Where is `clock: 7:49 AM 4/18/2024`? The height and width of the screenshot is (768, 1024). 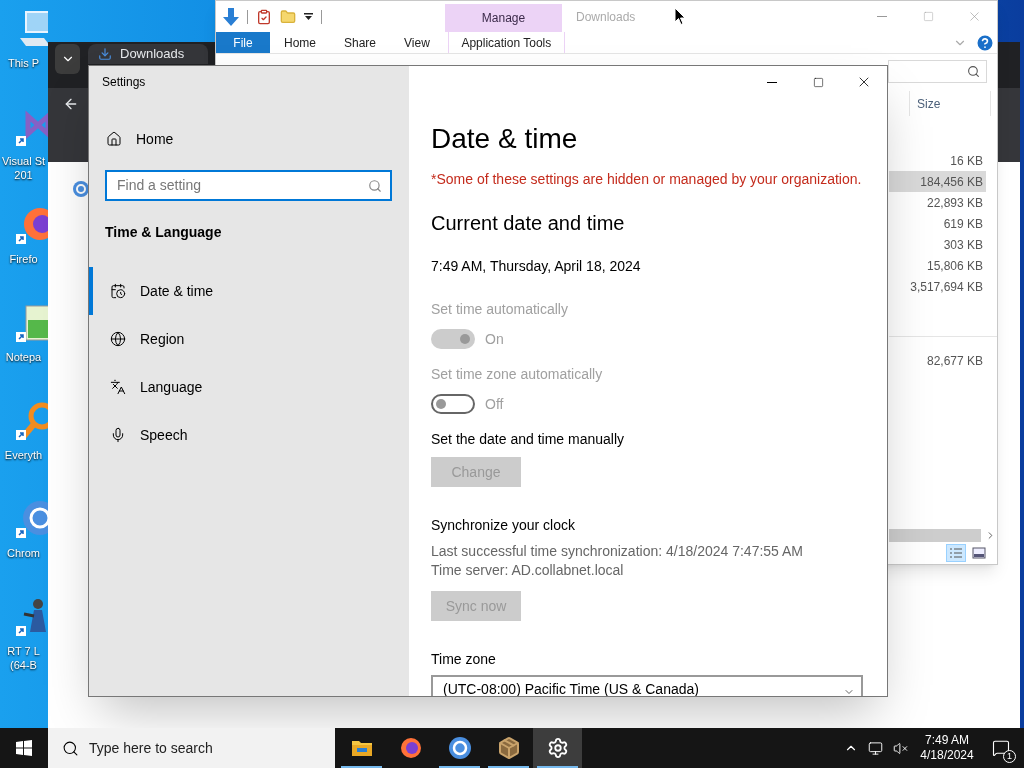
clock: 7:49 AM 4/18/2024 is located at coordinates (947, 748).